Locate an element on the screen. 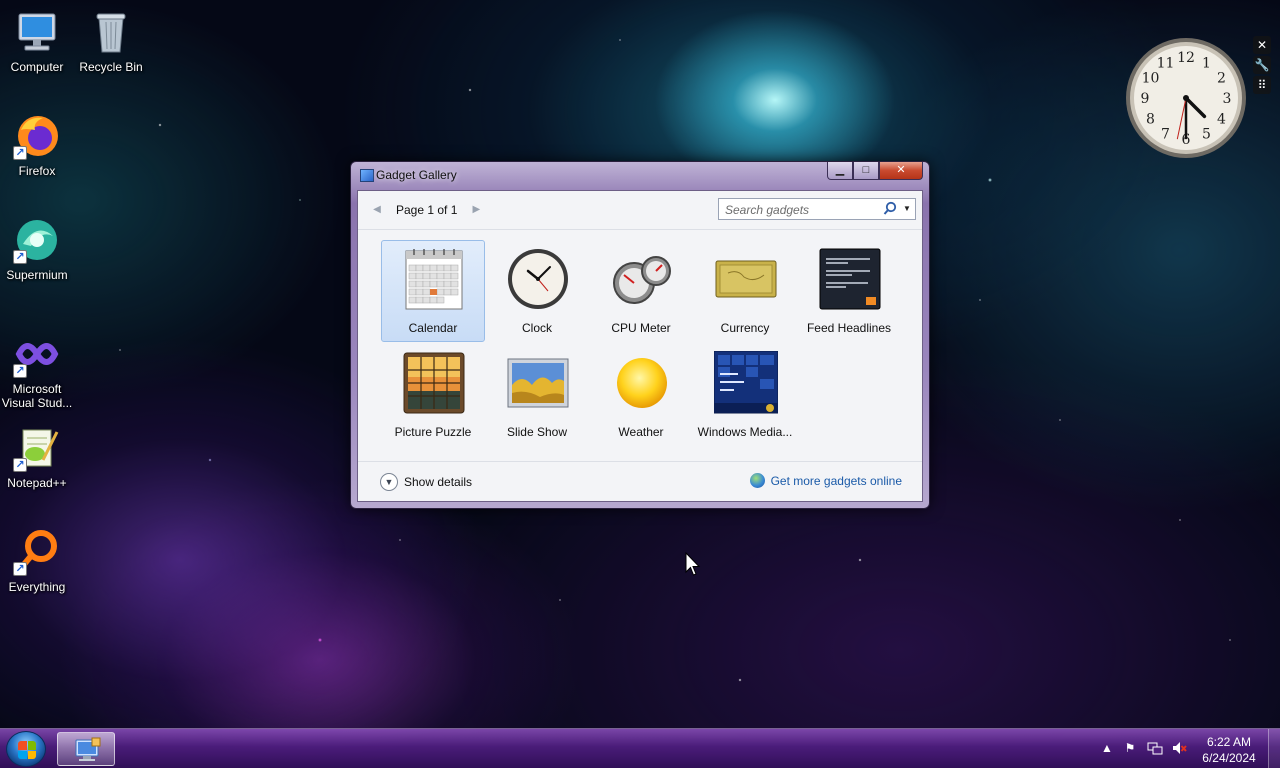  gadget-tile-cpu-meter: CPU Meter is located at coordinates (641, 291).